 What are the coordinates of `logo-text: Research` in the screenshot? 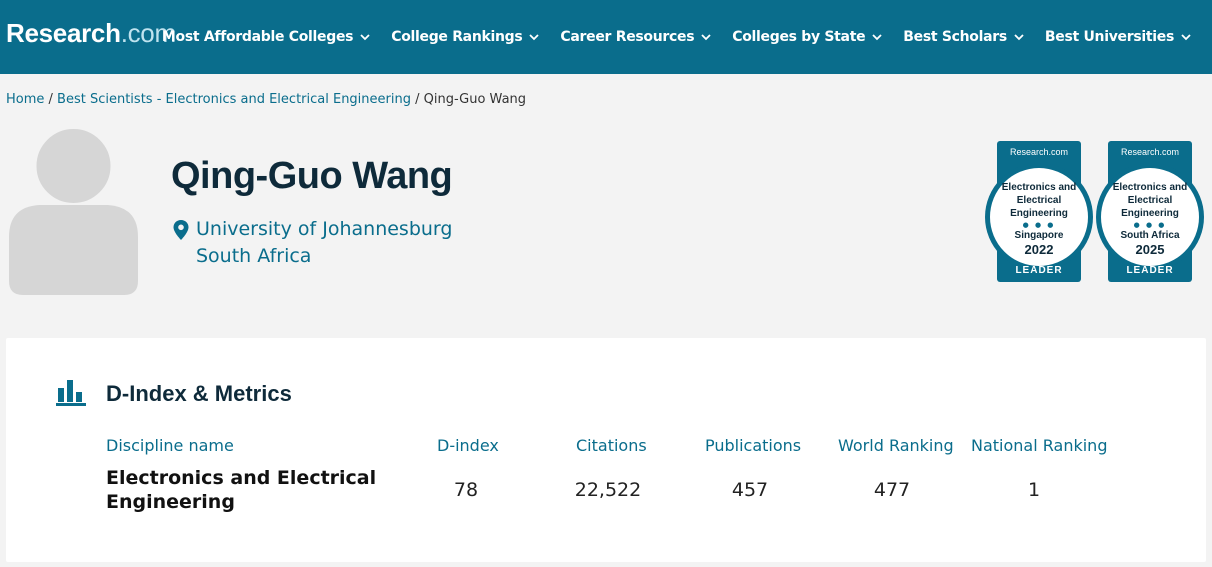 It's located at (63, 33).